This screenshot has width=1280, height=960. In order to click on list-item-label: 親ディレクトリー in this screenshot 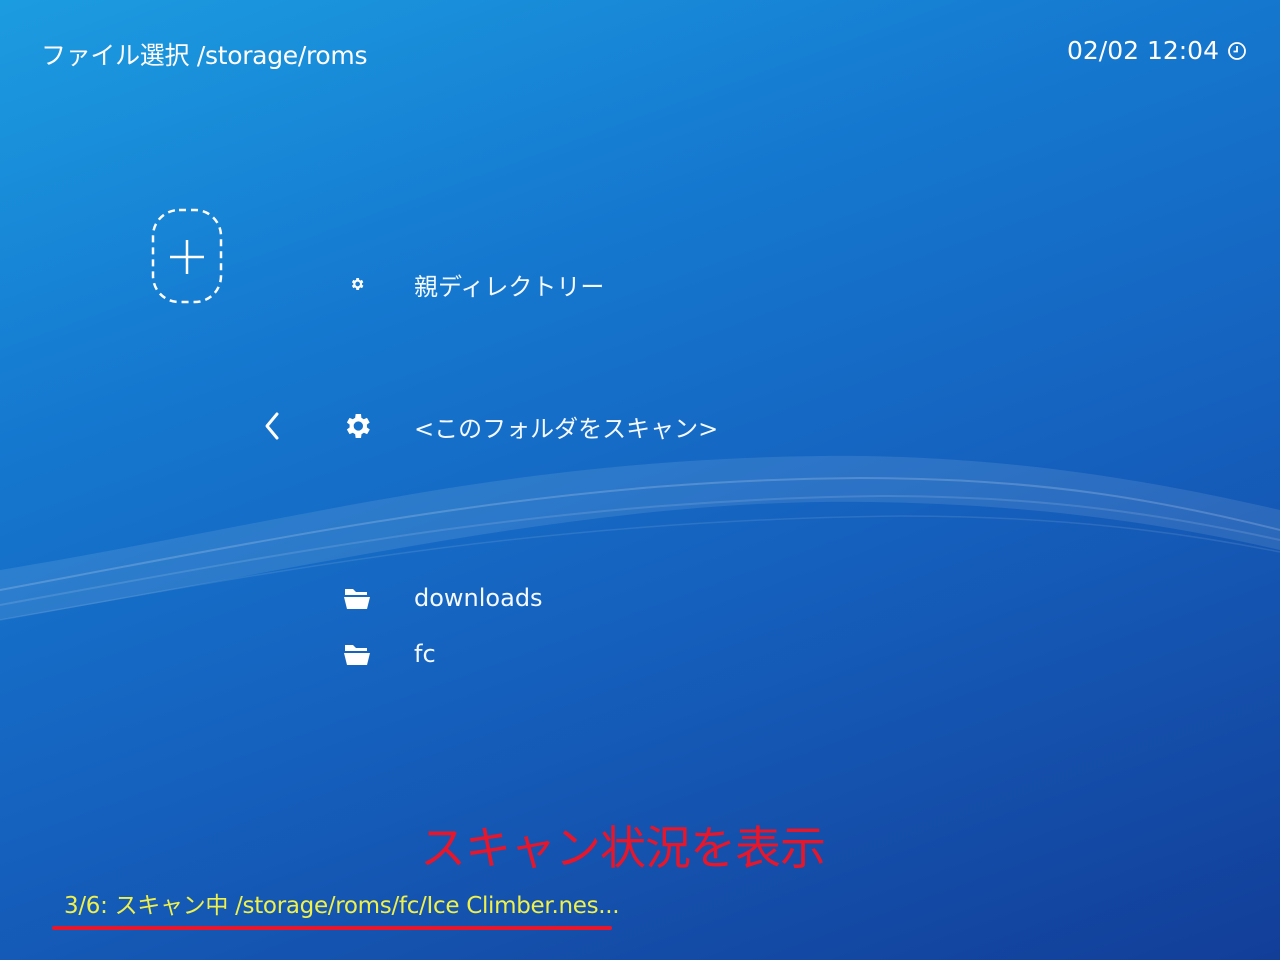, I will do `click(509, 286)`.